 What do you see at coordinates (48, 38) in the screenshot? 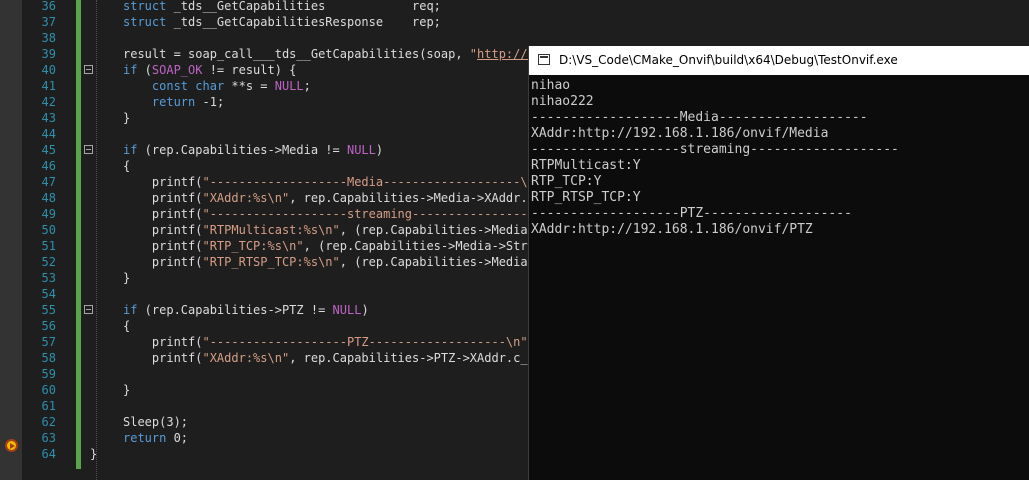
I see `line-number: 38` at bounding box center [48, 38].